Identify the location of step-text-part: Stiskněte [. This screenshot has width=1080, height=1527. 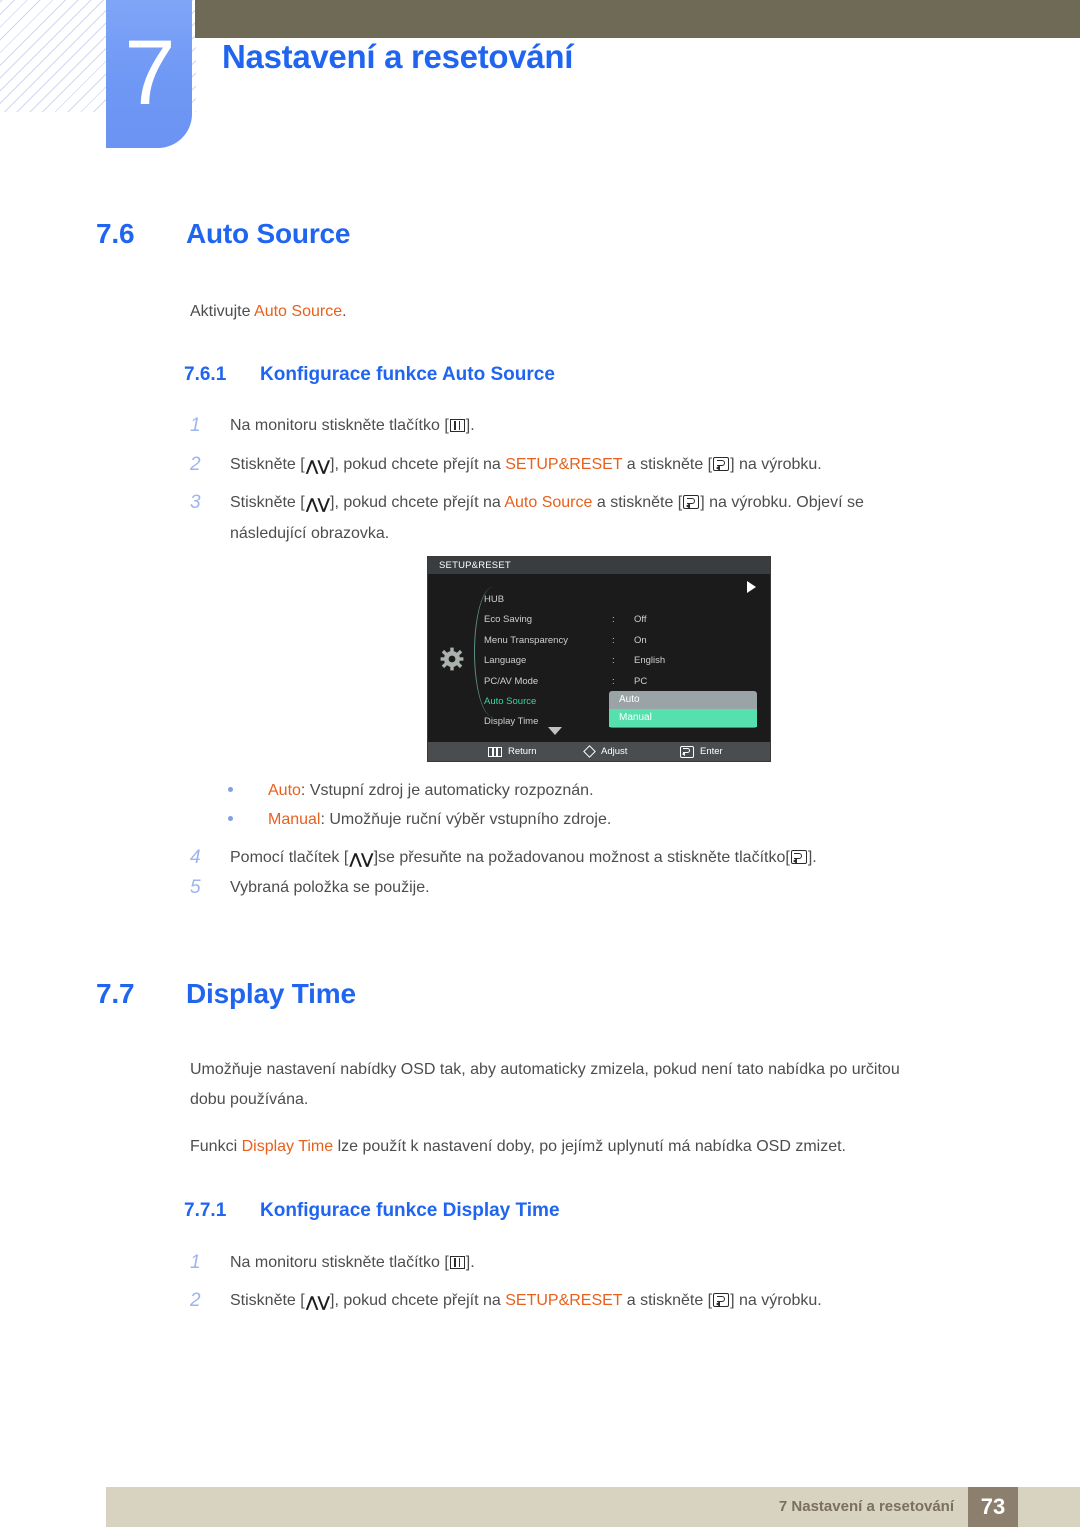
(267, 464).